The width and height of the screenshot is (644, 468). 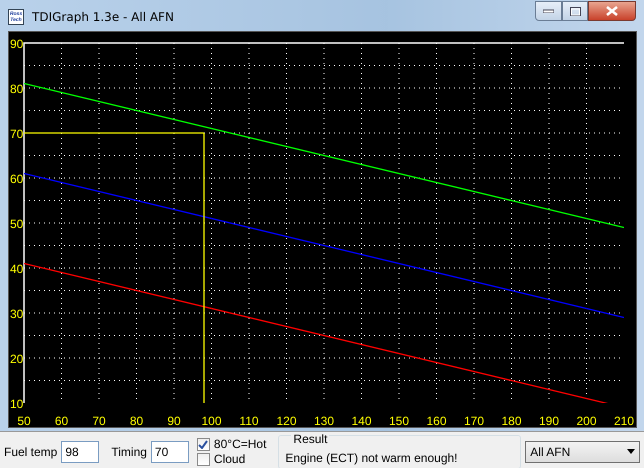 I want to click on close-button, so click(x=612, y=11).